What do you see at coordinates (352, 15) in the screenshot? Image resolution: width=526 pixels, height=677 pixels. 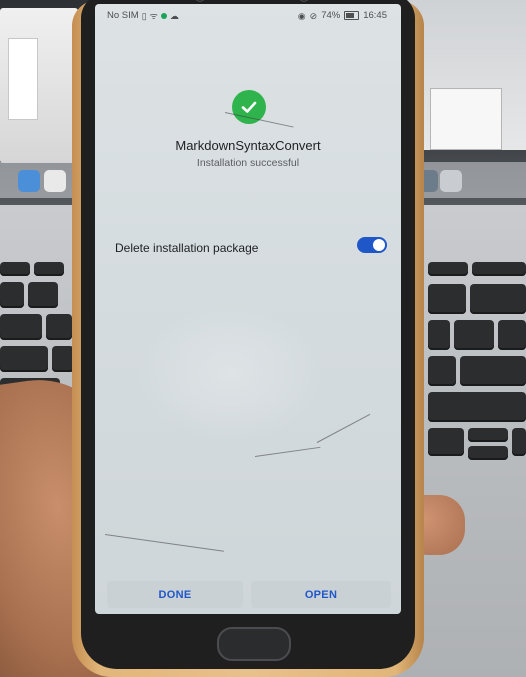 I see `battery-icon` at bounding box center [352, 15].